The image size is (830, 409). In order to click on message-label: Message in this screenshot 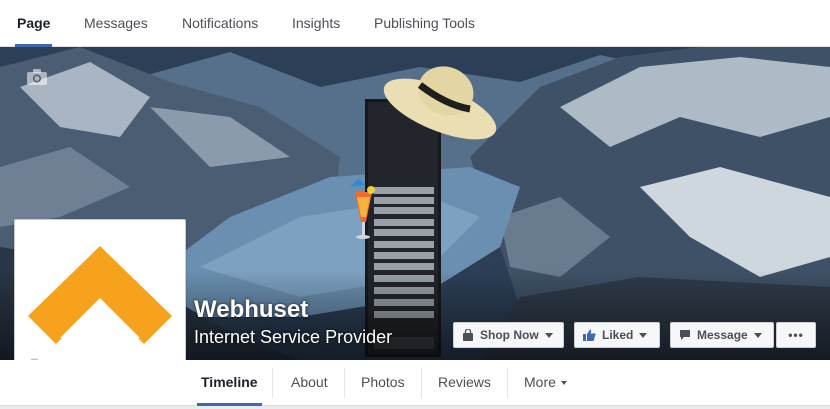, I will do `click(722, 335)`.